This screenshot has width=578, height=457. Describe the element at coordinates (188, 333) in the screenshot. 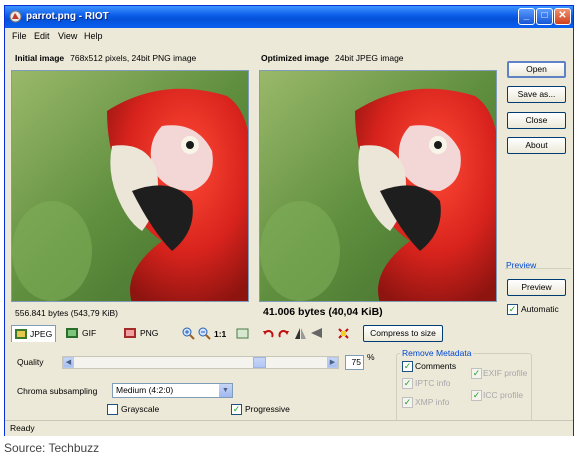

I see `zoom-in-icon` at that location.